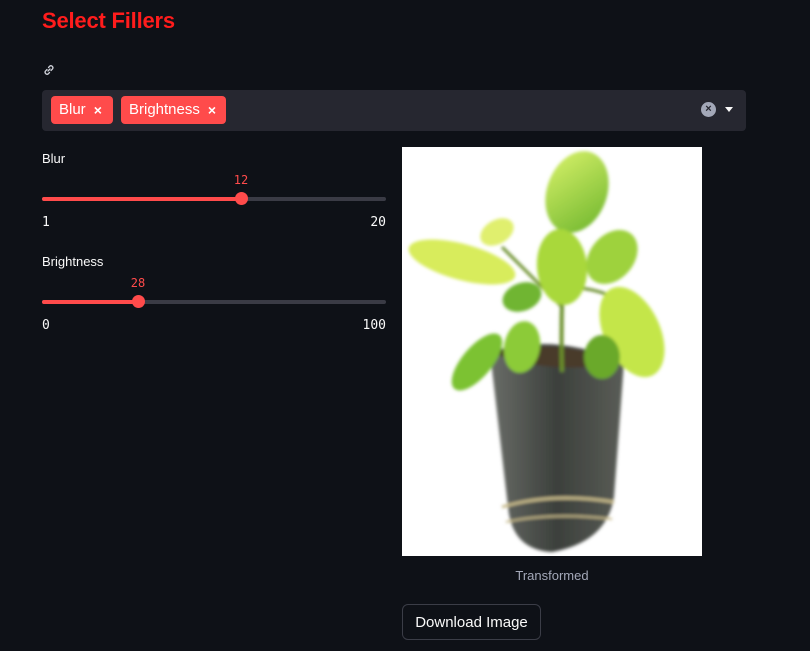 This screenshot has width=810, height=651. I want to click on link-icon, so click(49, 70).